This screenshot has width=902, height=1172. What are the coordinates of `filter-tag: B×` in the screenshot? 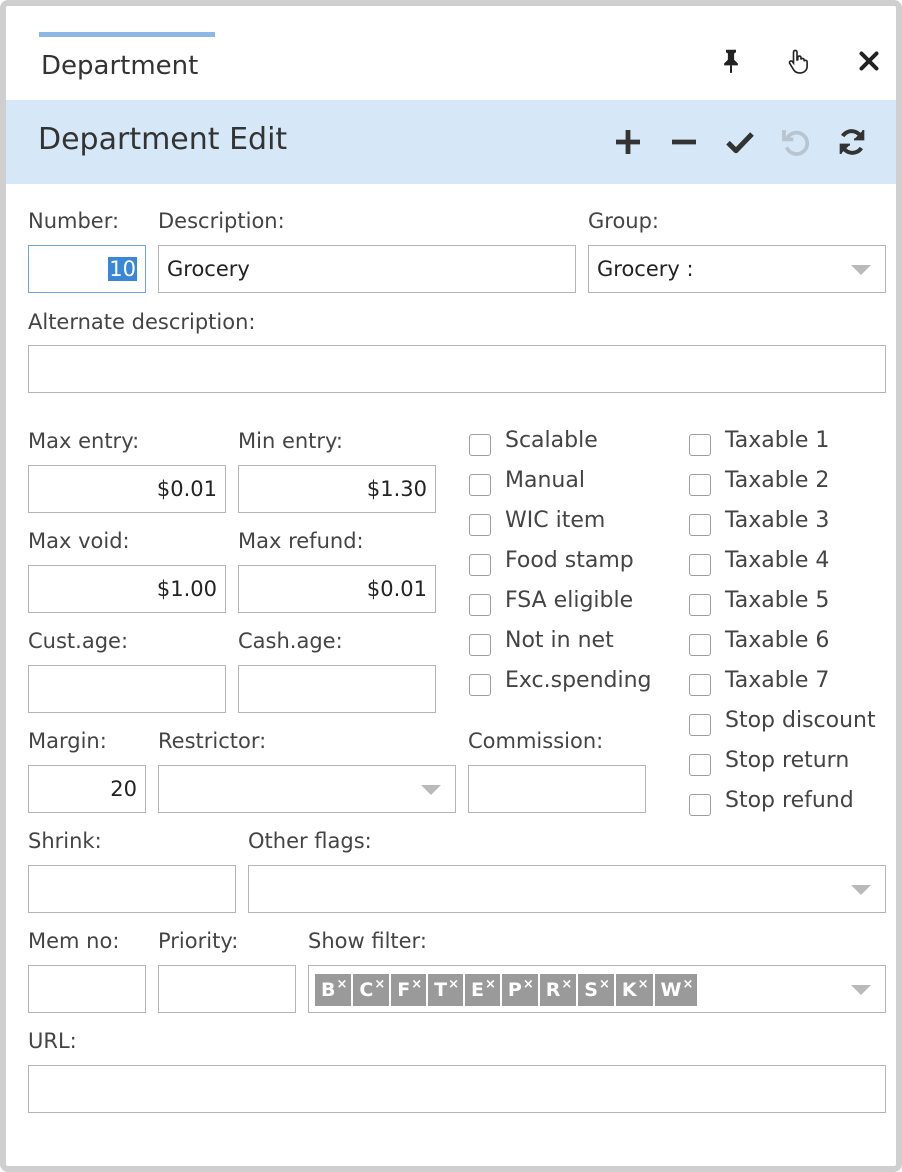 It's located at (333, 990).